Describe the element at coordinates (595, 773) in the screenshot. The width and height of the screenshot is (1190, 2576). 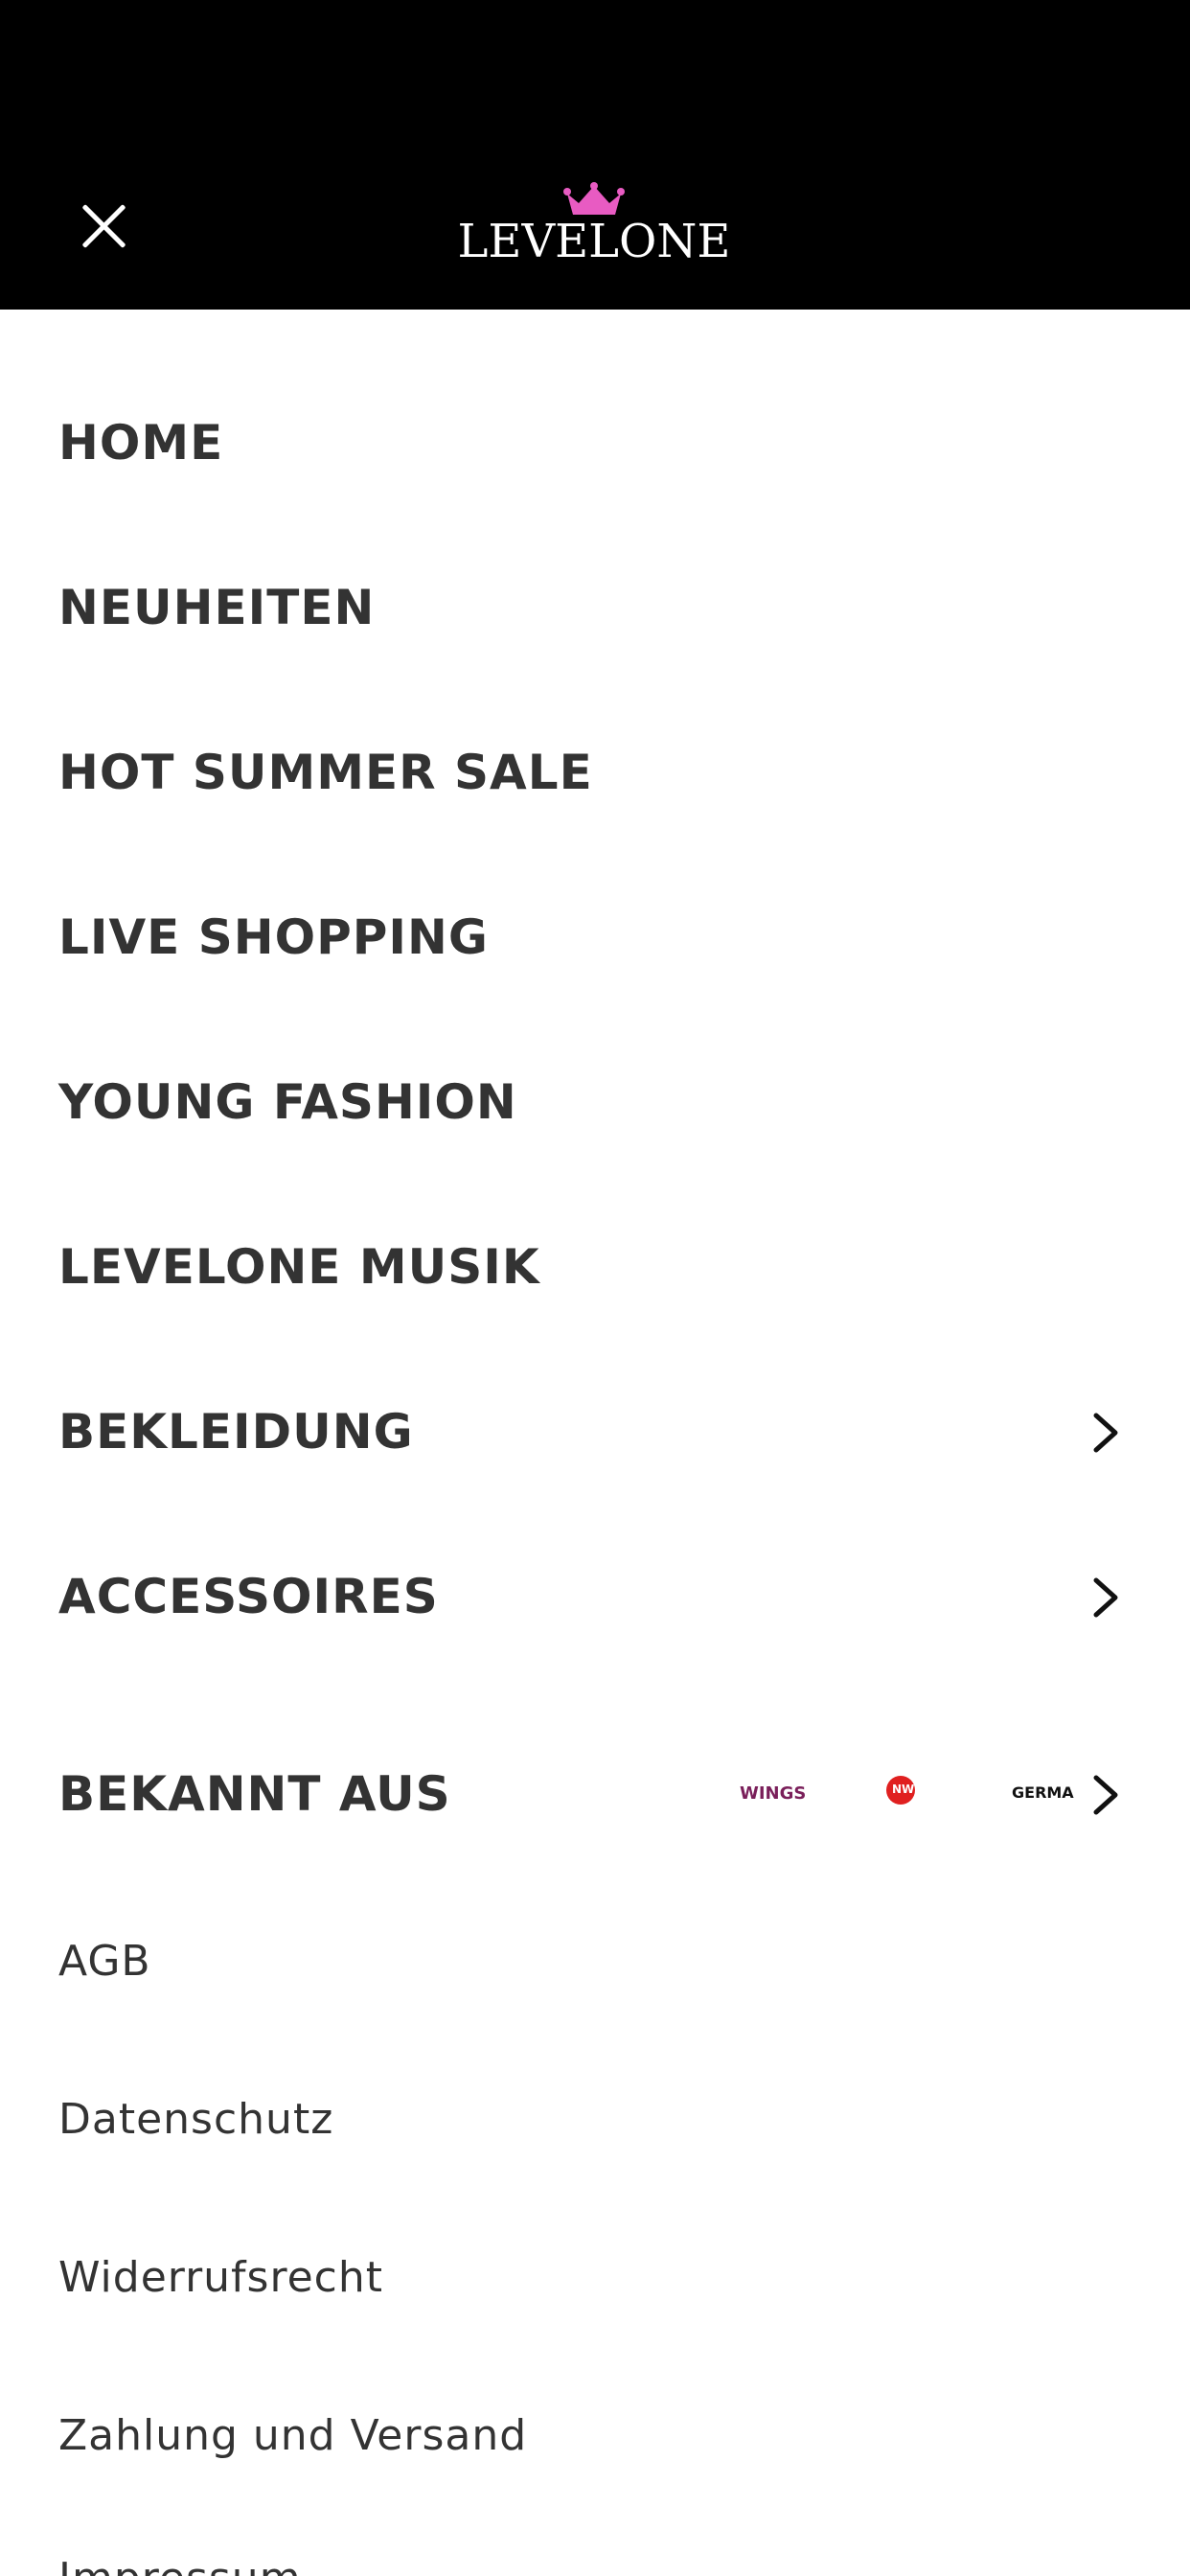
I see `menu-item-hot-summer-sale: HOT SUMMER SALE` at that location.